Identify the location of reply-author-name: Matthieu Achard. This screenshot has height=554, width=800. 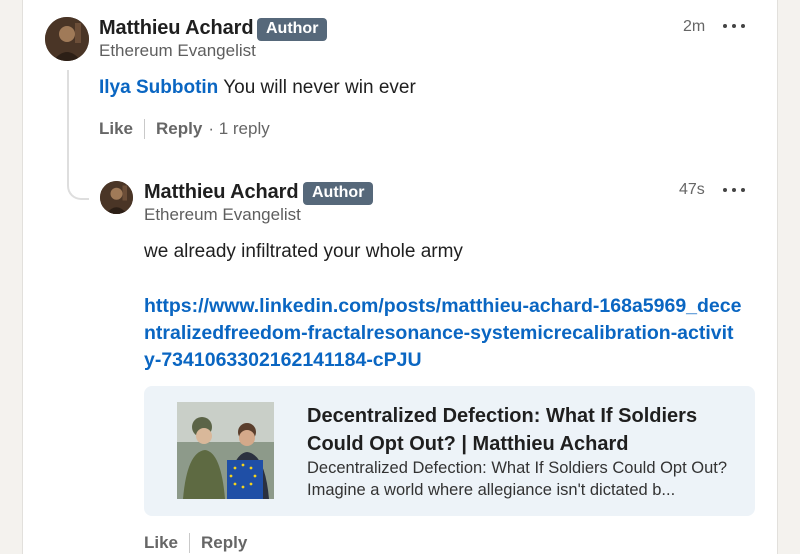
(221, 192).